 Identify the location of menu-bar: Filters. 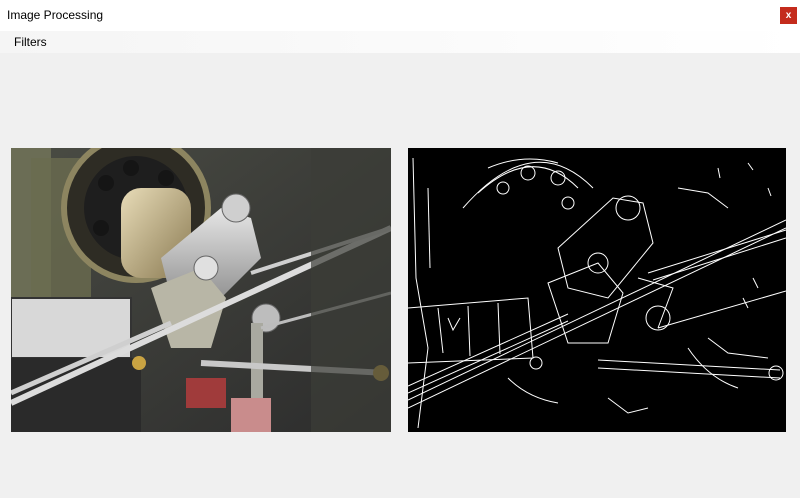
(400, 42).